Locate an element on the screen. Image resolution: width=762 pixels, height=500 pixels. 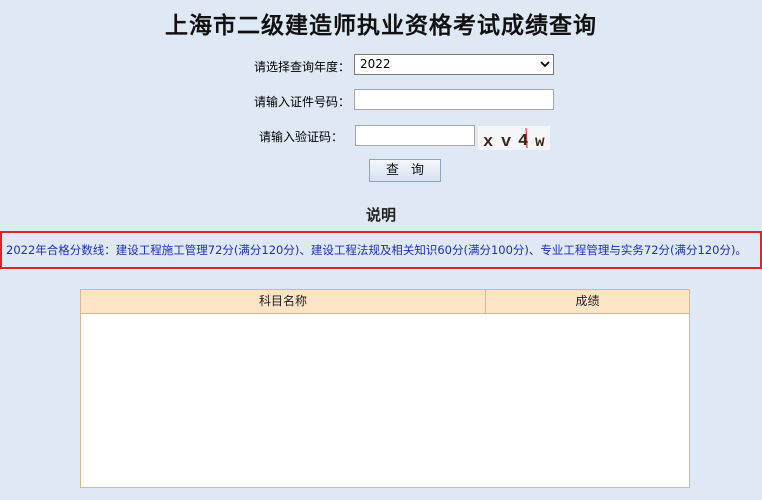
year-label: 请选择查询年度： is located at coordinates (302, 67).